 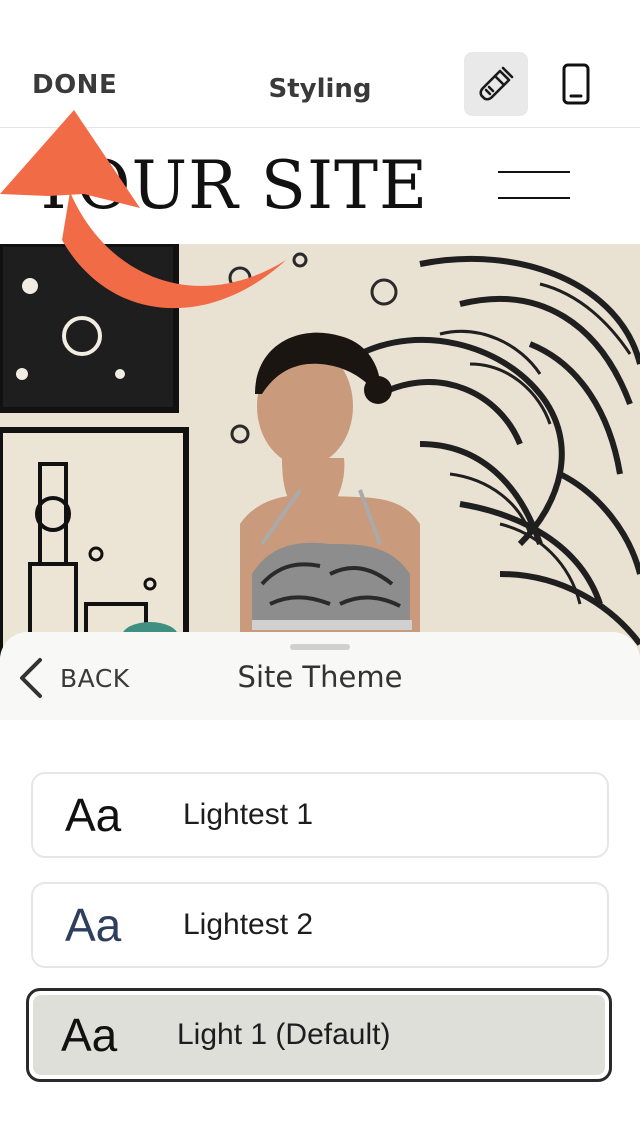 I want to click on top-toolbar: DONE Styling, so click(x=320, y=64).